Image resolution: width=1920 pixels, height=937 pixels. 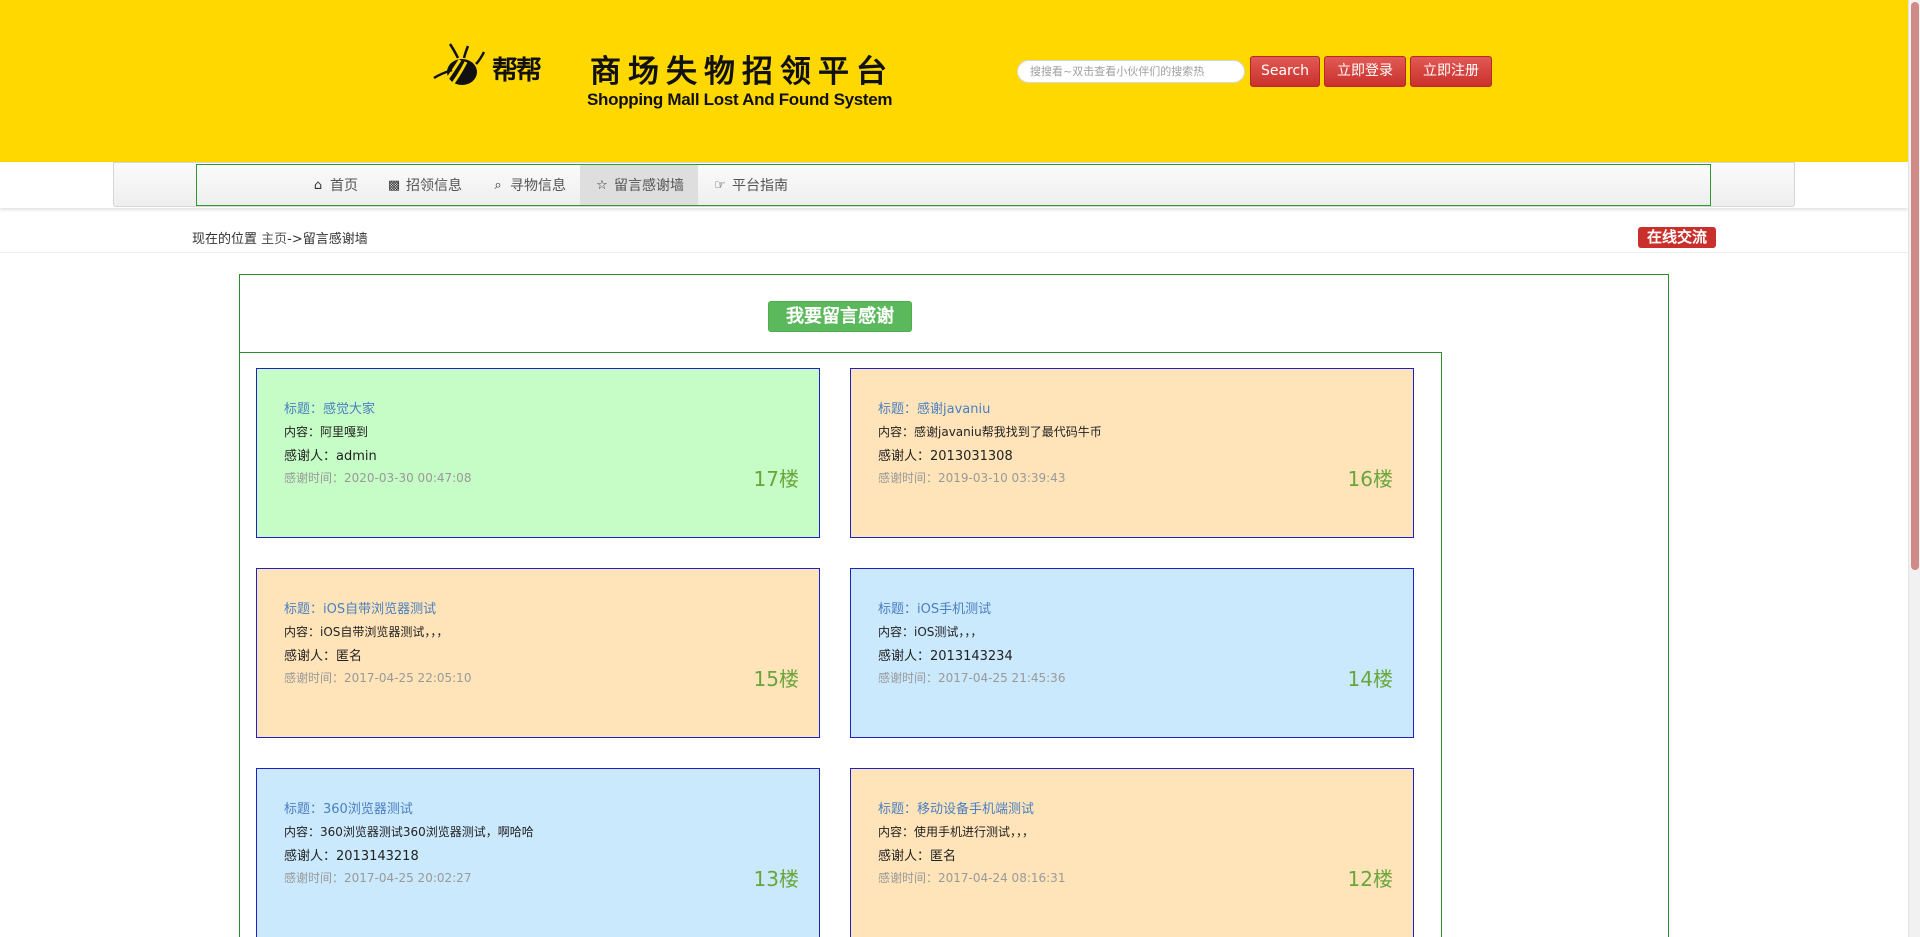 What do you see at coordinates (538, 186) in the screenshot?
I see `nav-item-label: 寻物信息` at bounding box center [538, 186].